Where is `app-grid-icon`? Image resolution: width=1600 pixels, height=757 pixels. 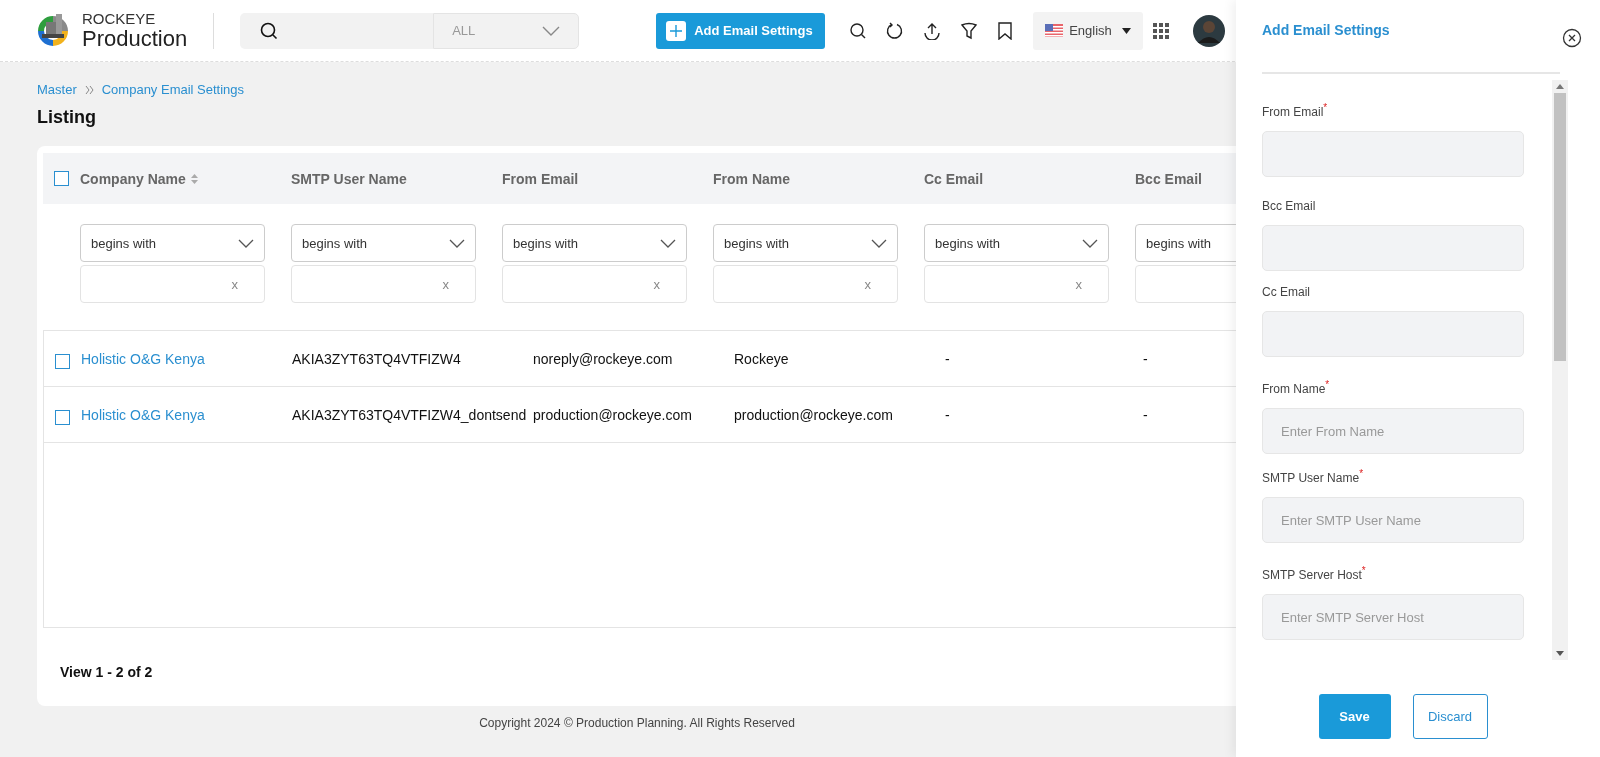
app-grid-icon is located at coordinates (1161, 30).